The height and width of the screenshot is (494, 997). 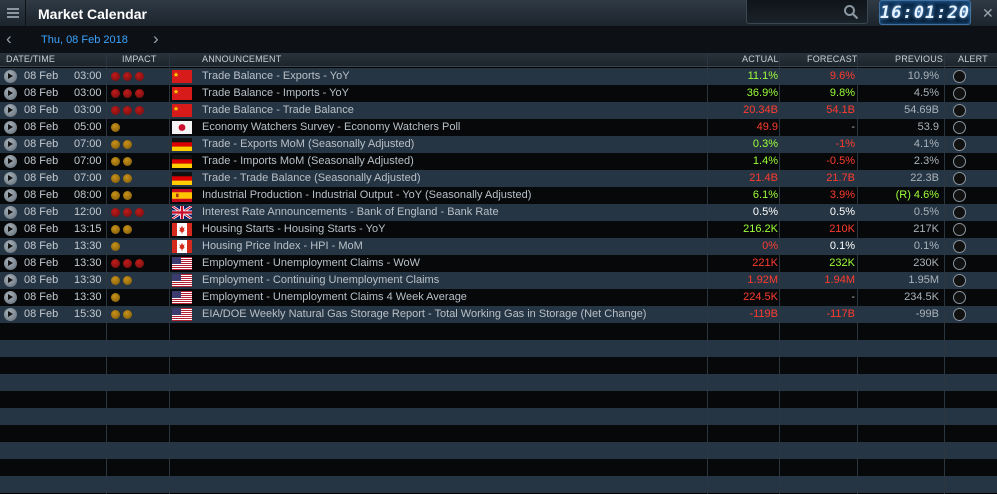 I want to click on next-day-button: ›, so click(x=156, y=39).